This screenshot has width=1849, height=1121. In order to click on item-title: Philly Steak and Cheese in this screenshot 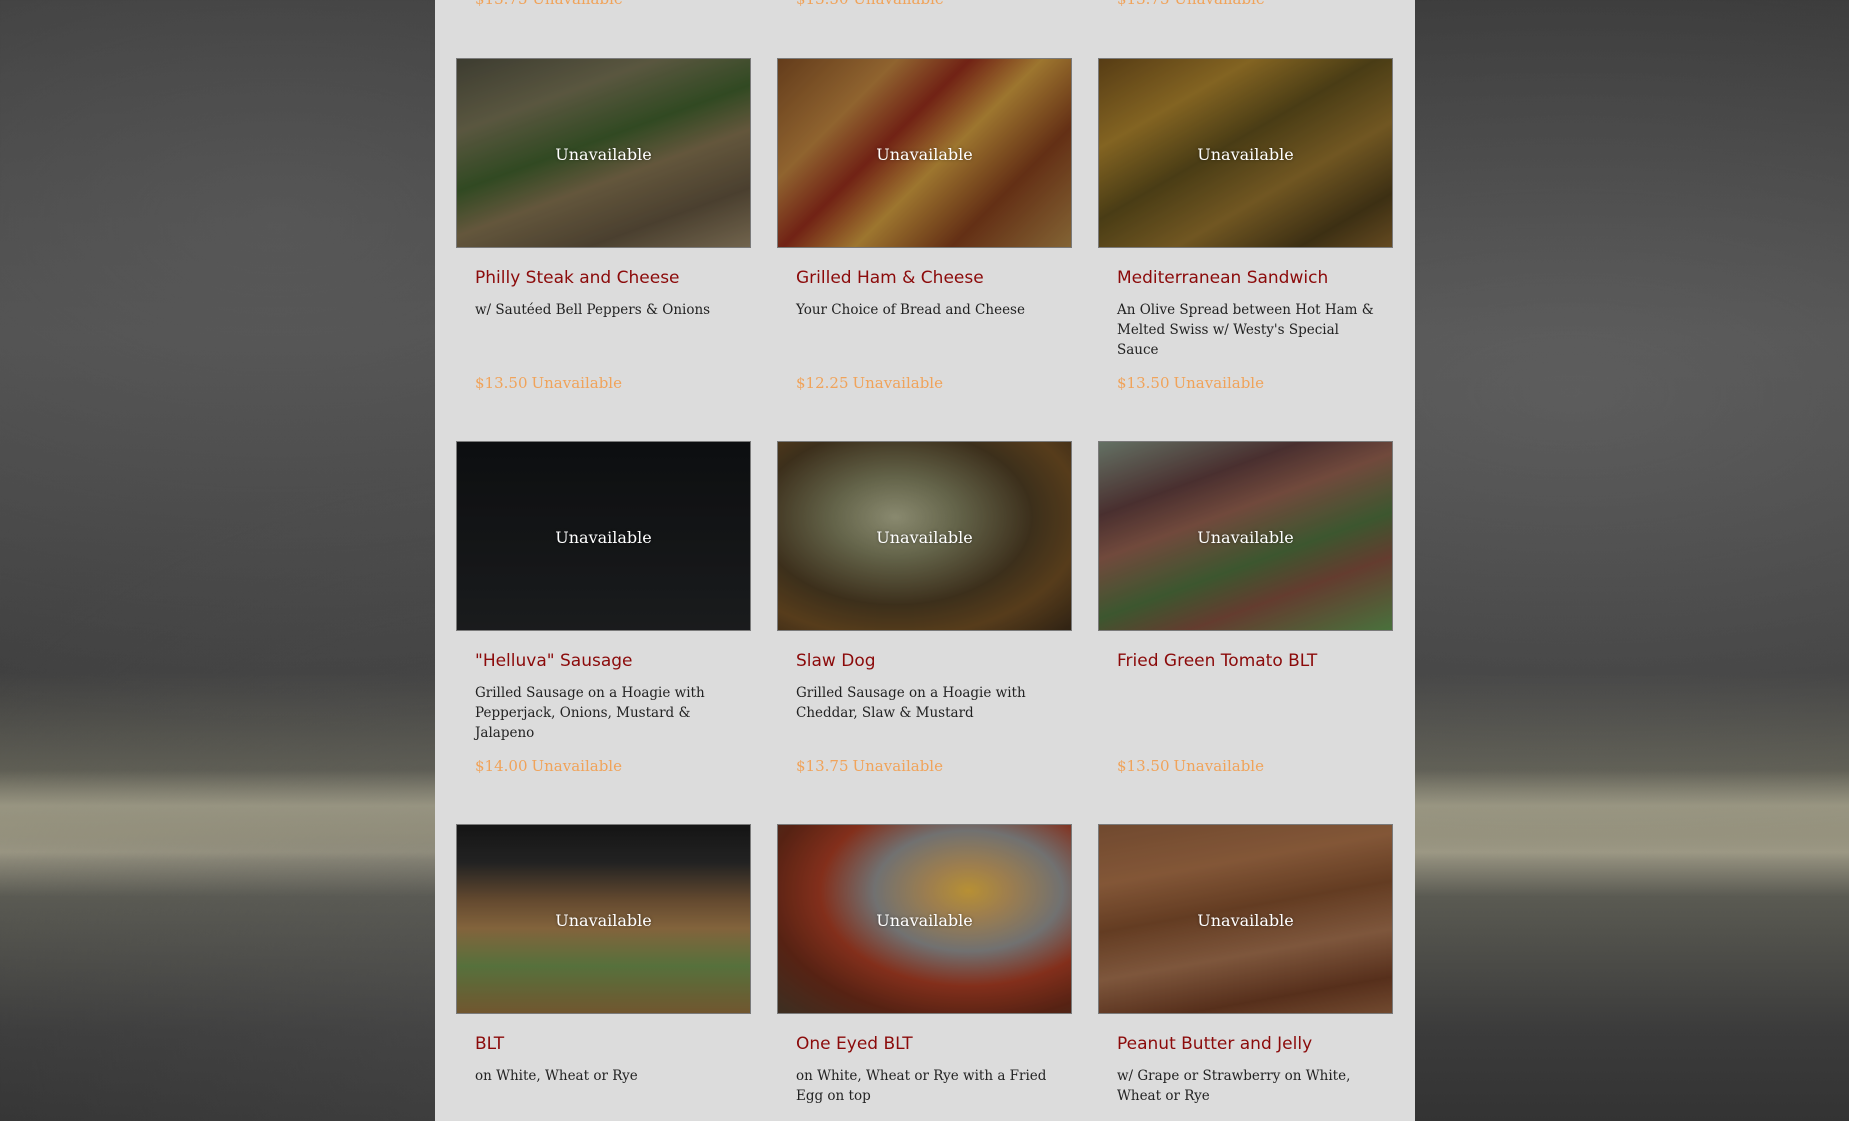, I will do `click(577, 278)`.